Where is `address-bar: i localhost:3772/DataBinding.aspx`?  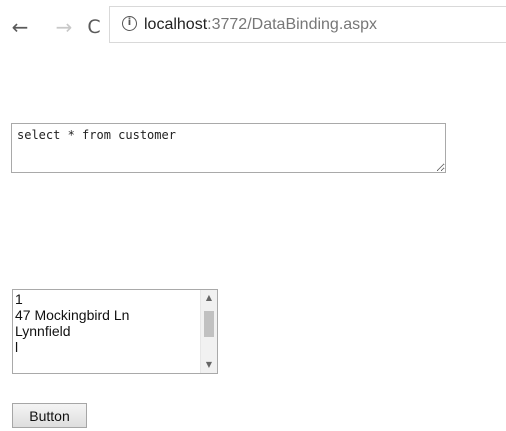 address-bar: i localhost:3772/DataBinding.aspx is located at coordinates (307, 24).